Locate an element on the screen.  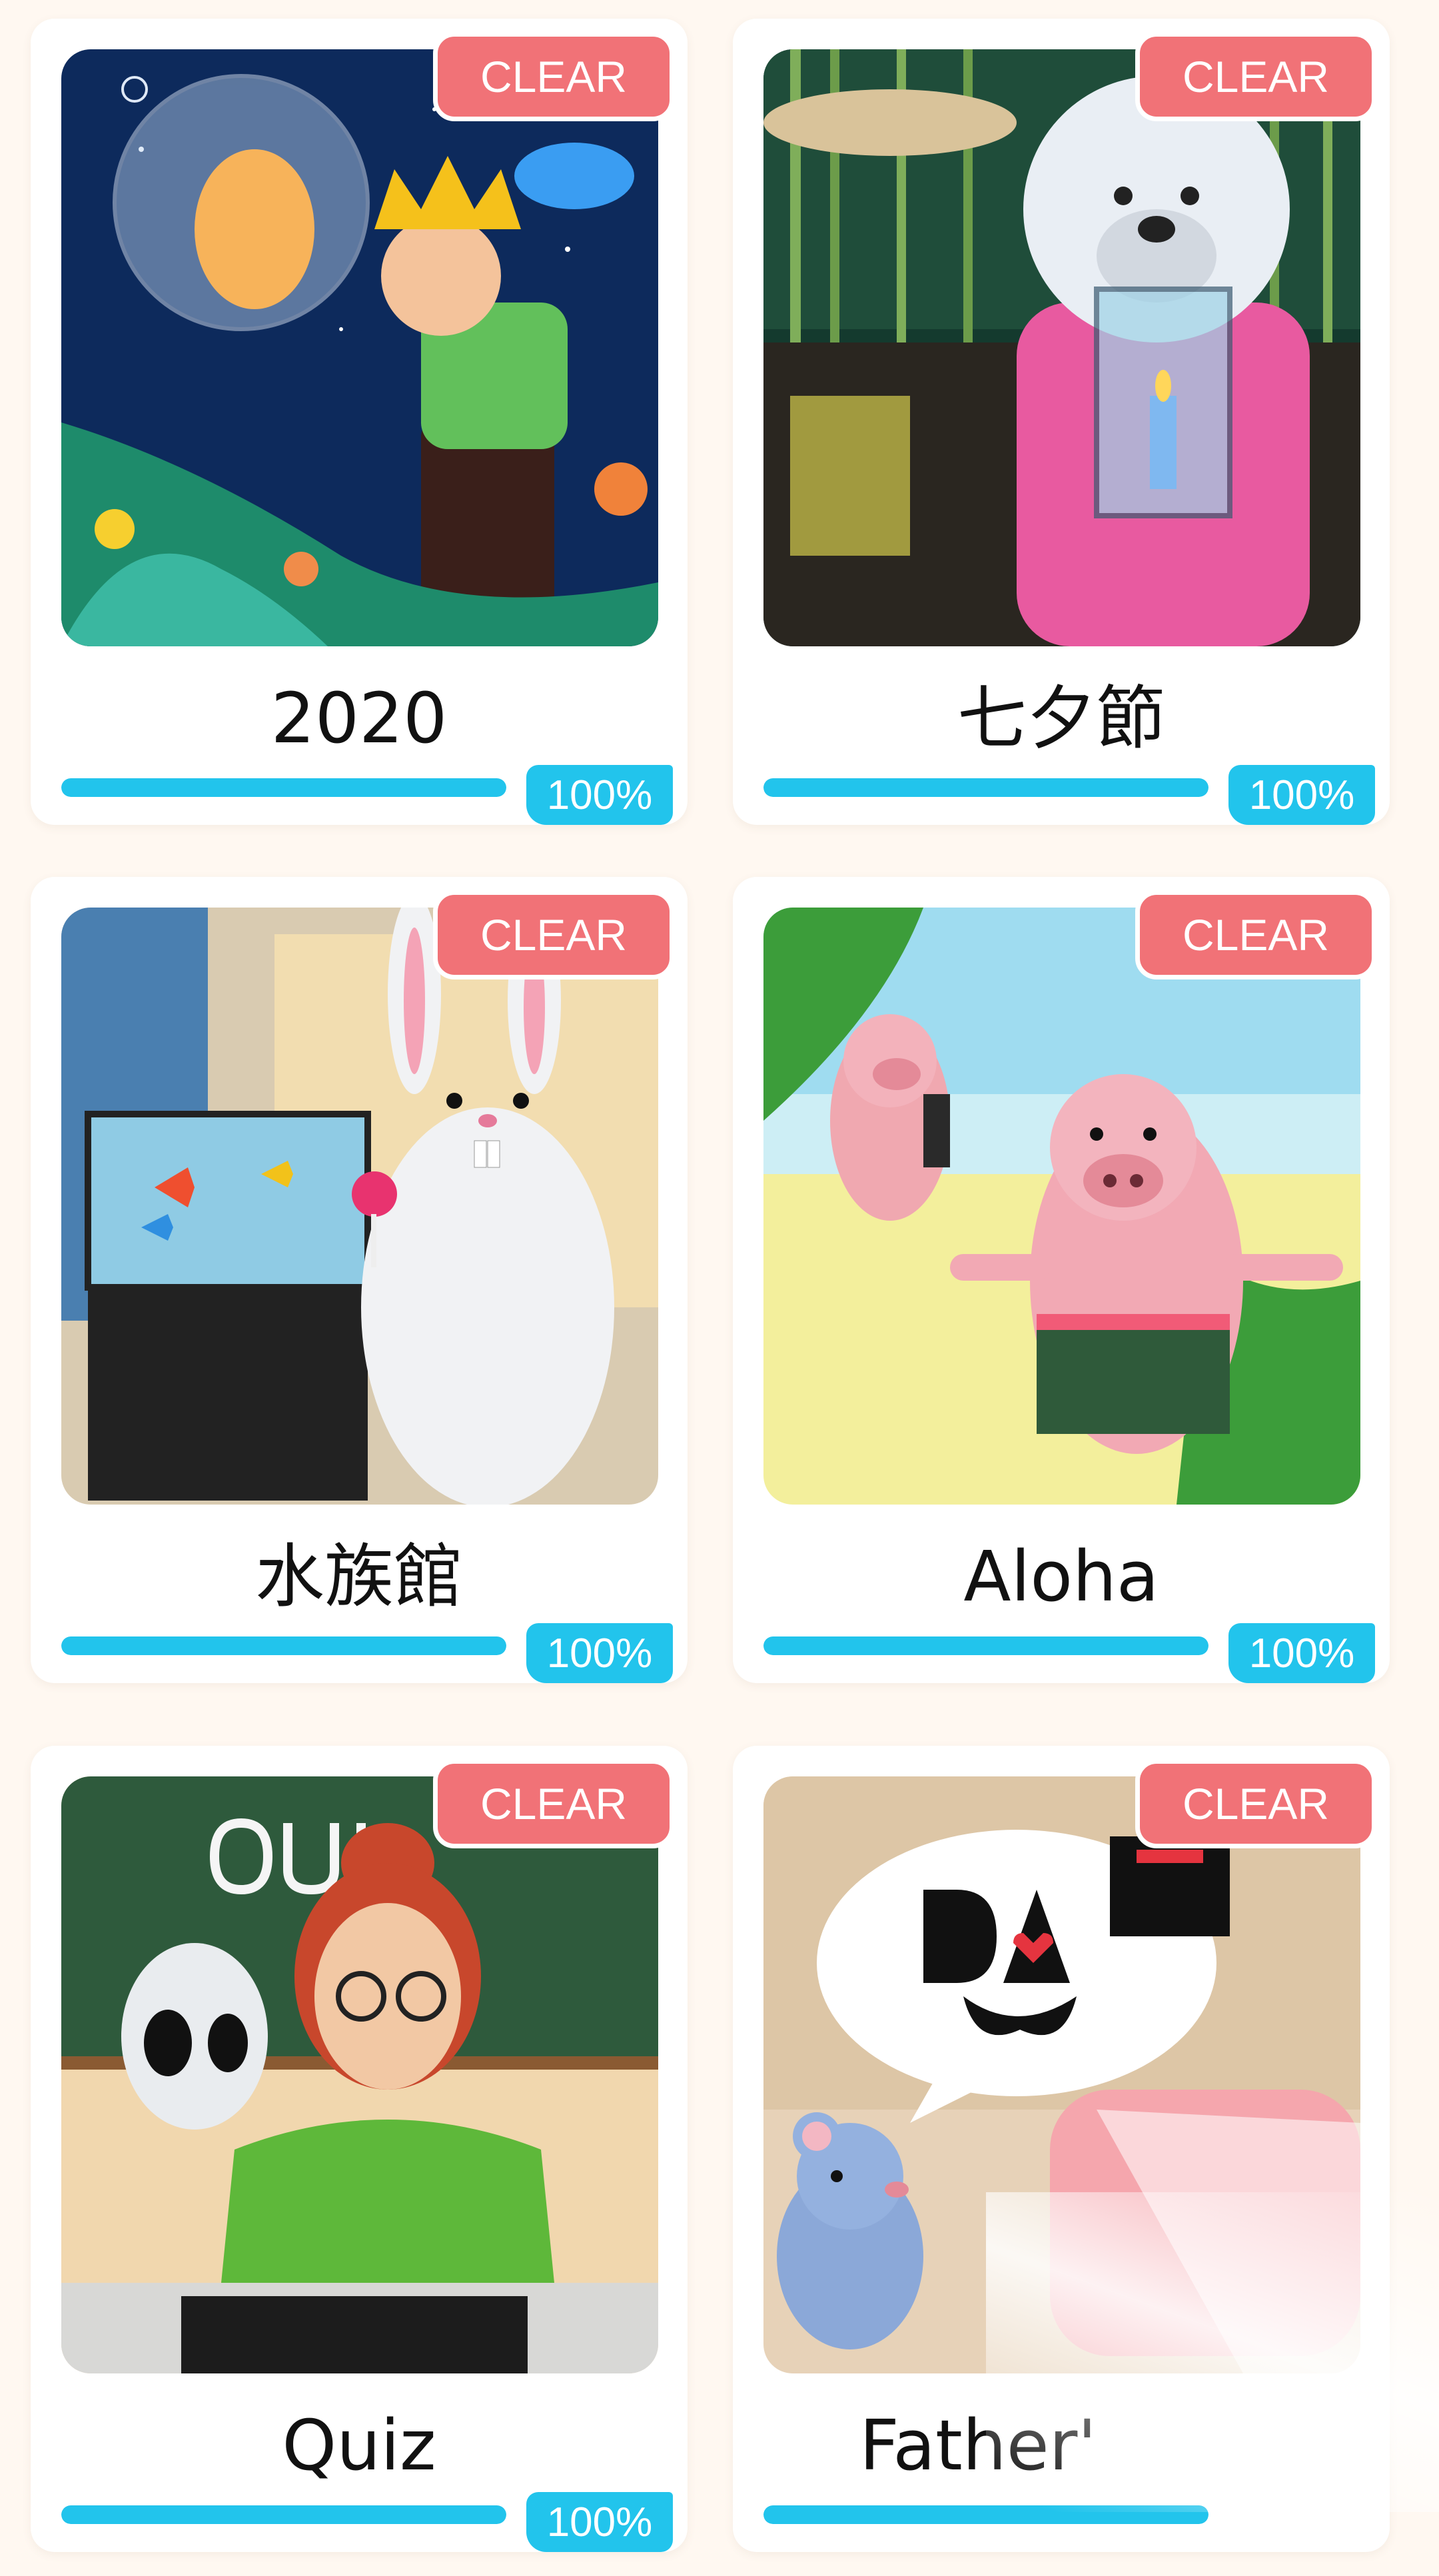
rabbit-aquarium-illustration is located at coordinates (360, 1207).